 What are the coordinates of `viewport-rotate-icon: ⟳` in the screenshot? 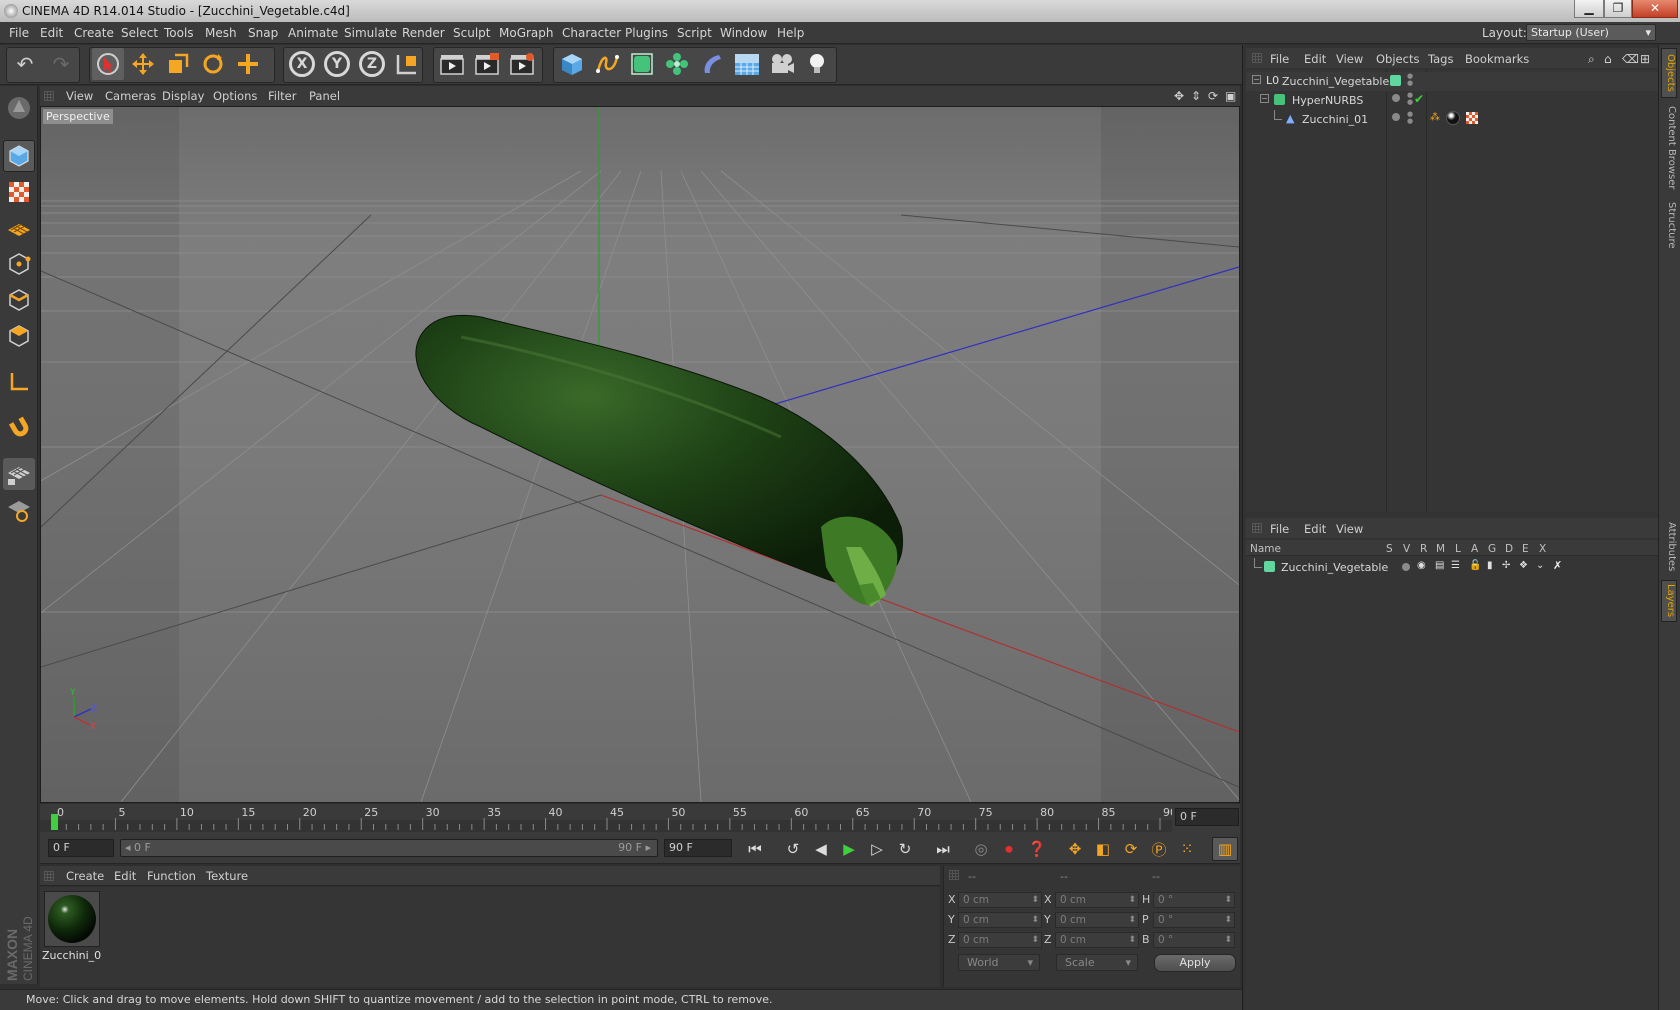 It's located at (1213, 96).